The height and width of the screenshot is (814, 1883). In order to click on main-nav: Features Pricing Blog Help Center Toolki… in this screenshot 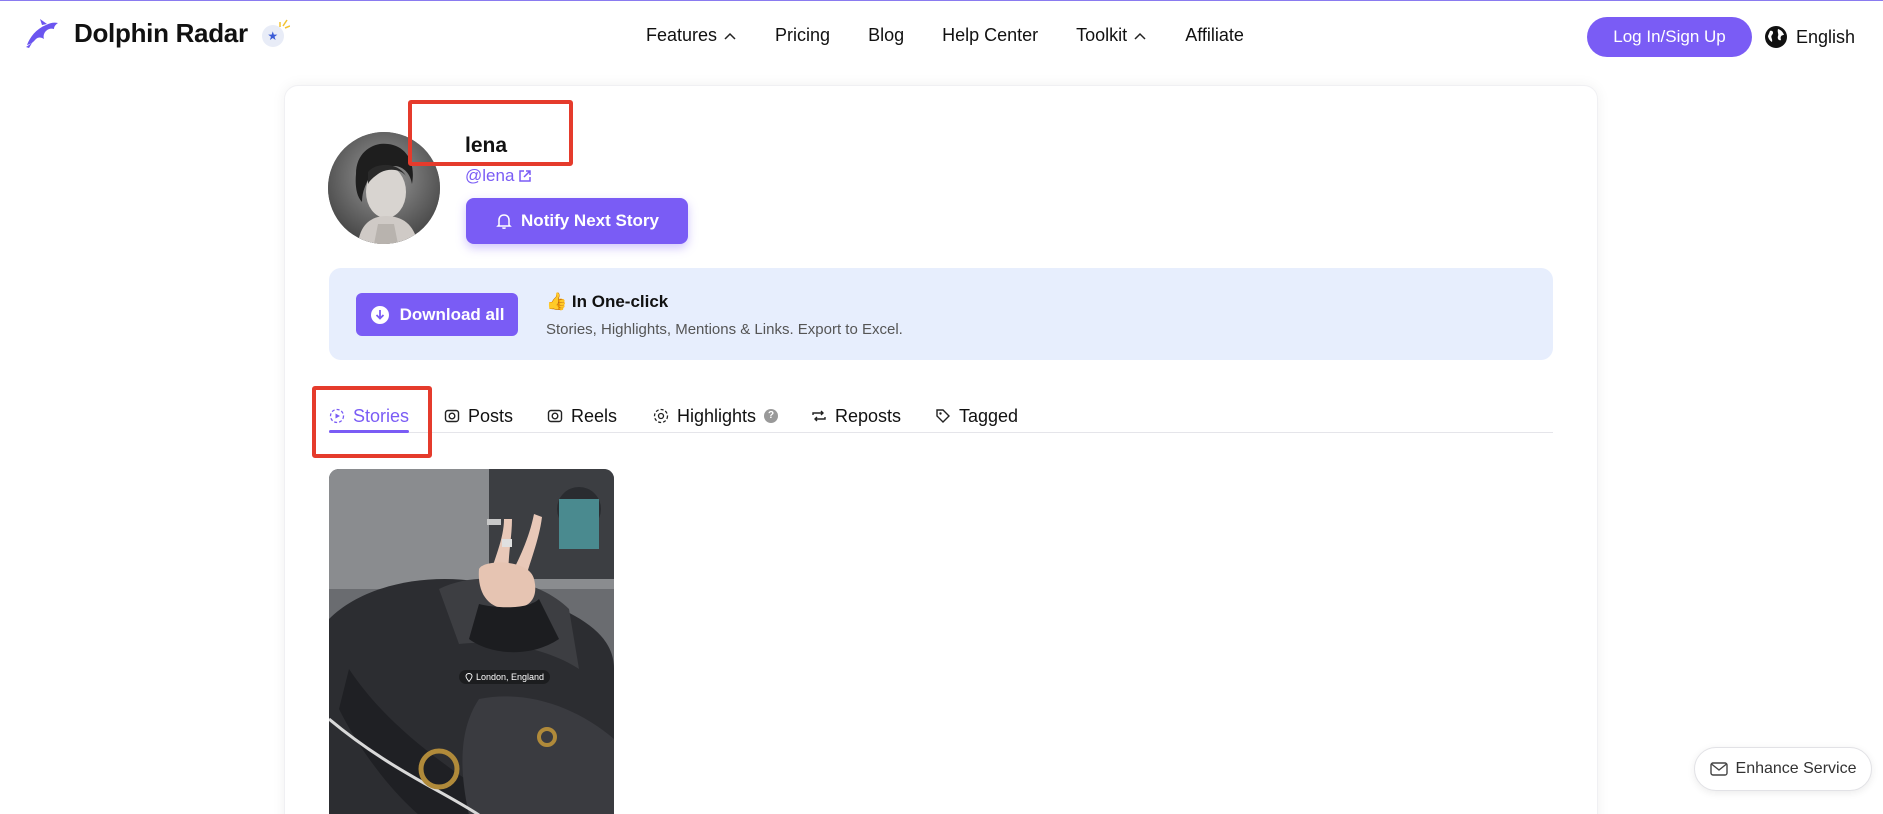, I will do `click(964, 35)`.